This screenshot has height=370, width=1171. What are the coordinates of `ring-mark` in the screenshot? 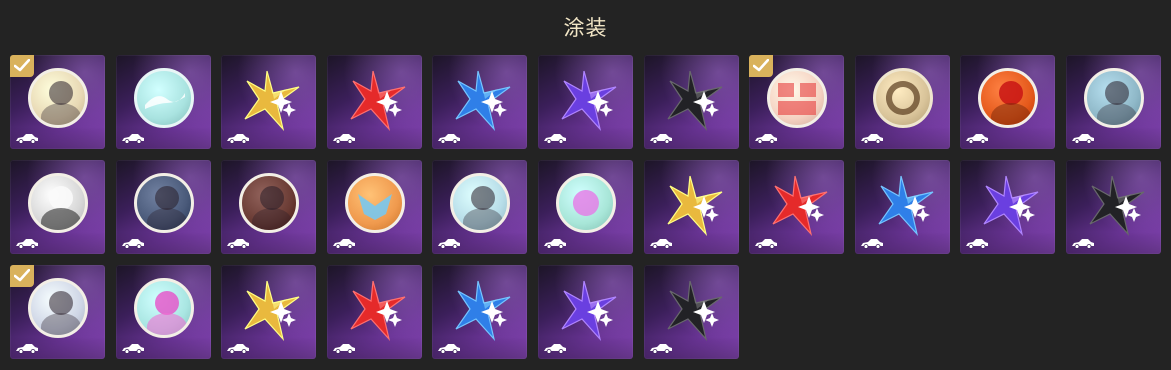 It's located at (902, 98).